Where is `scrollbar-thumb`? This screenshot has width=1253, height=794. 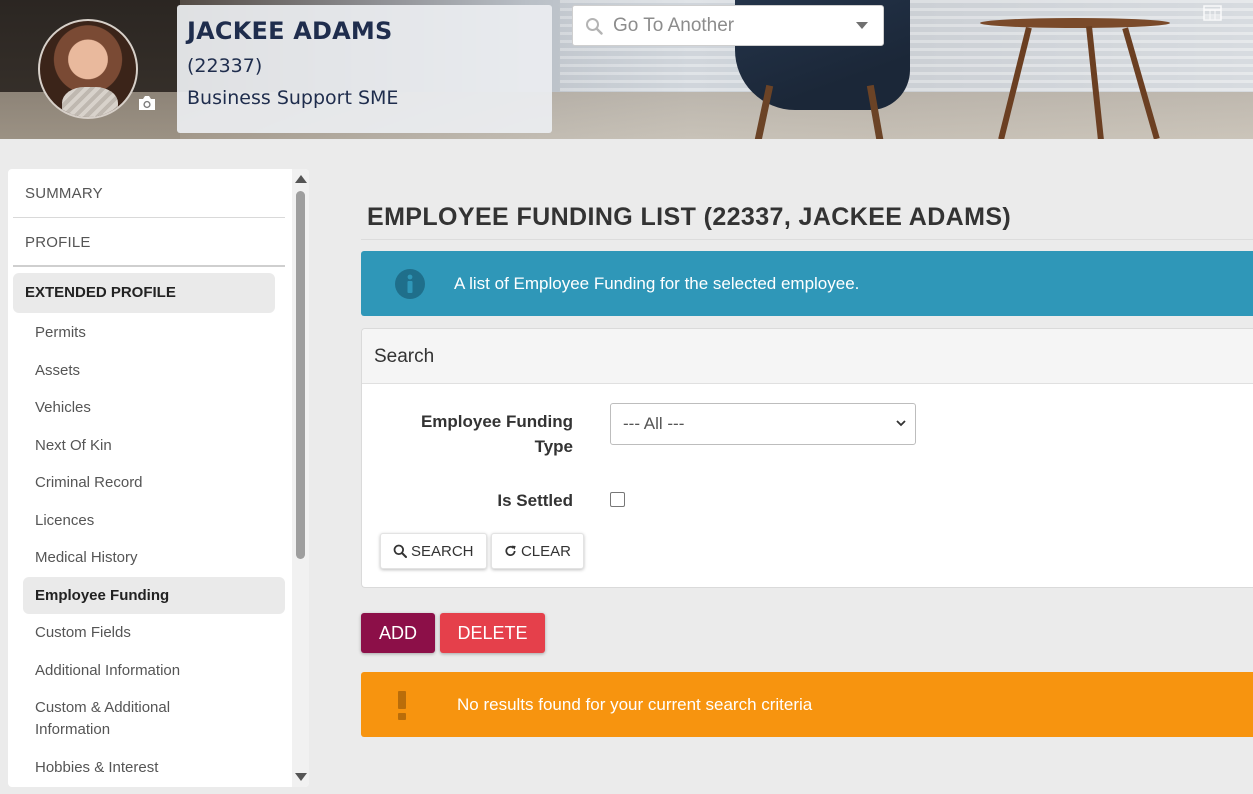 scrollbar-thumb is located at coordinates (300, 375).